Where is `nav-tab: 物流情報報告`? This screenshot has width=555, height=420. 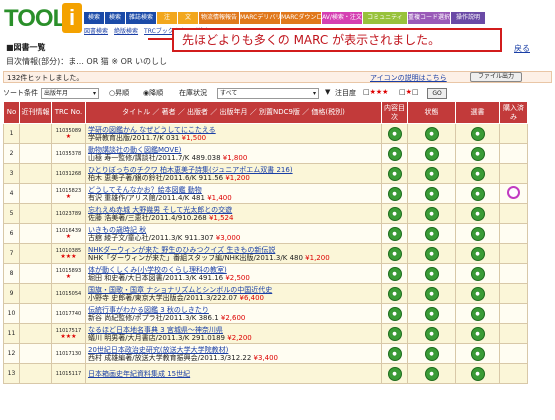 nav-tab: 物流情報報告 is located at coordinates (219, 18).